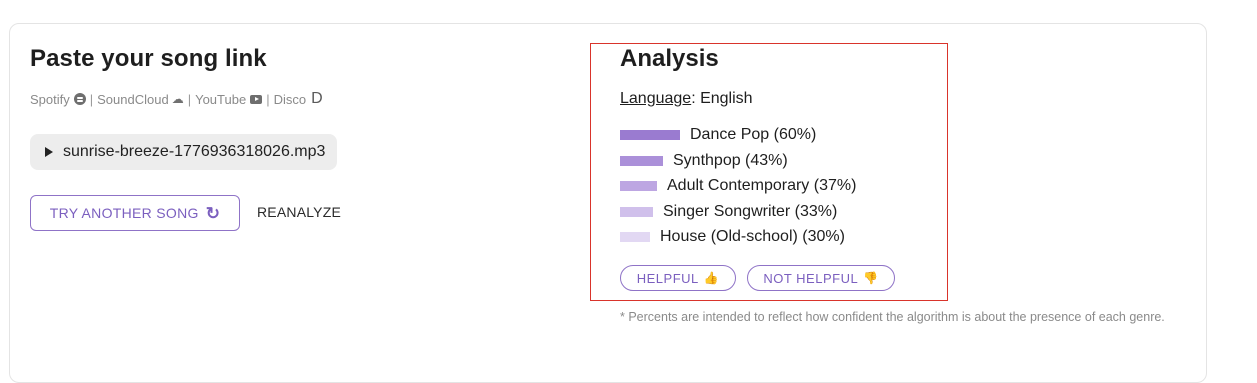 This screenshot has height=383, width=1257. Describe the element at coordinates (655, 98) in the screenshot. I see `language-label: Language` at that location.